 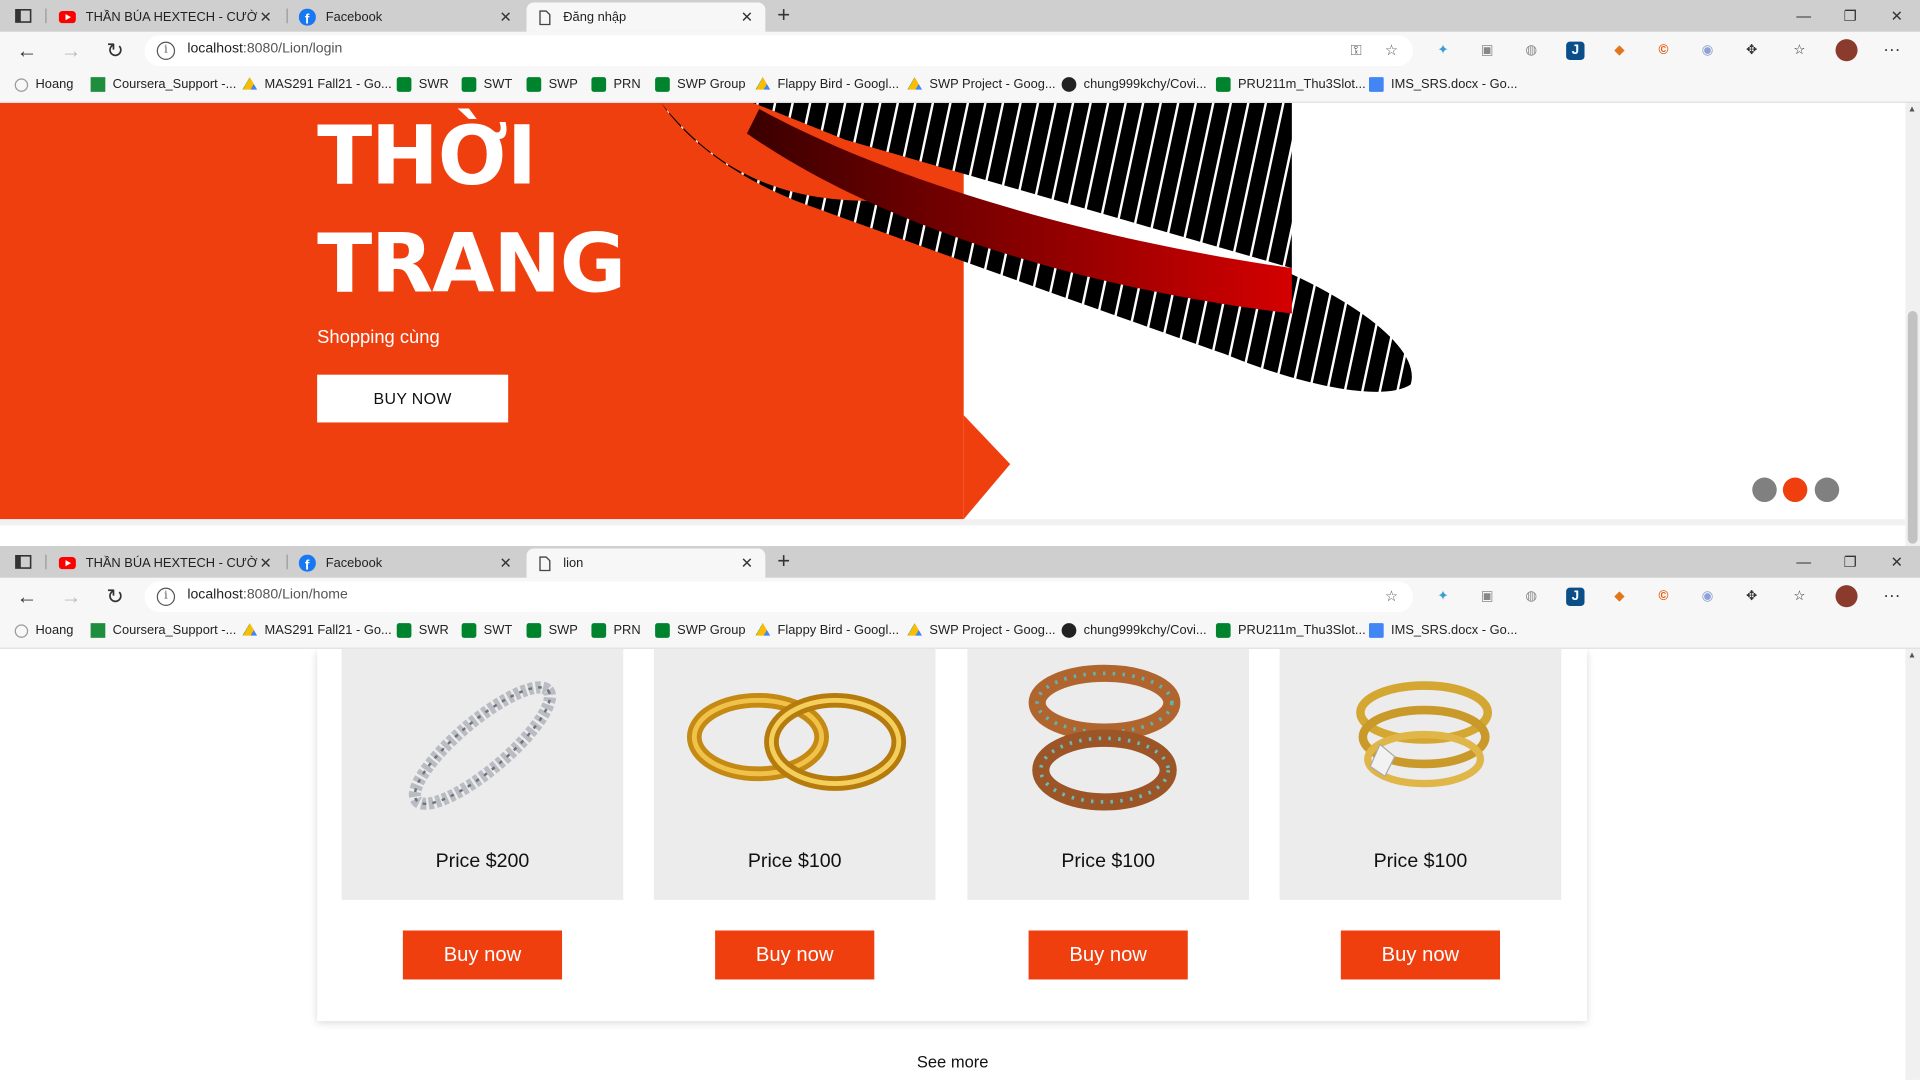 What do you see at coordinates (406, 16) in the screenshot?
I see `tab-facebook: f Facebook ✕` at bounding box center [406, 16].